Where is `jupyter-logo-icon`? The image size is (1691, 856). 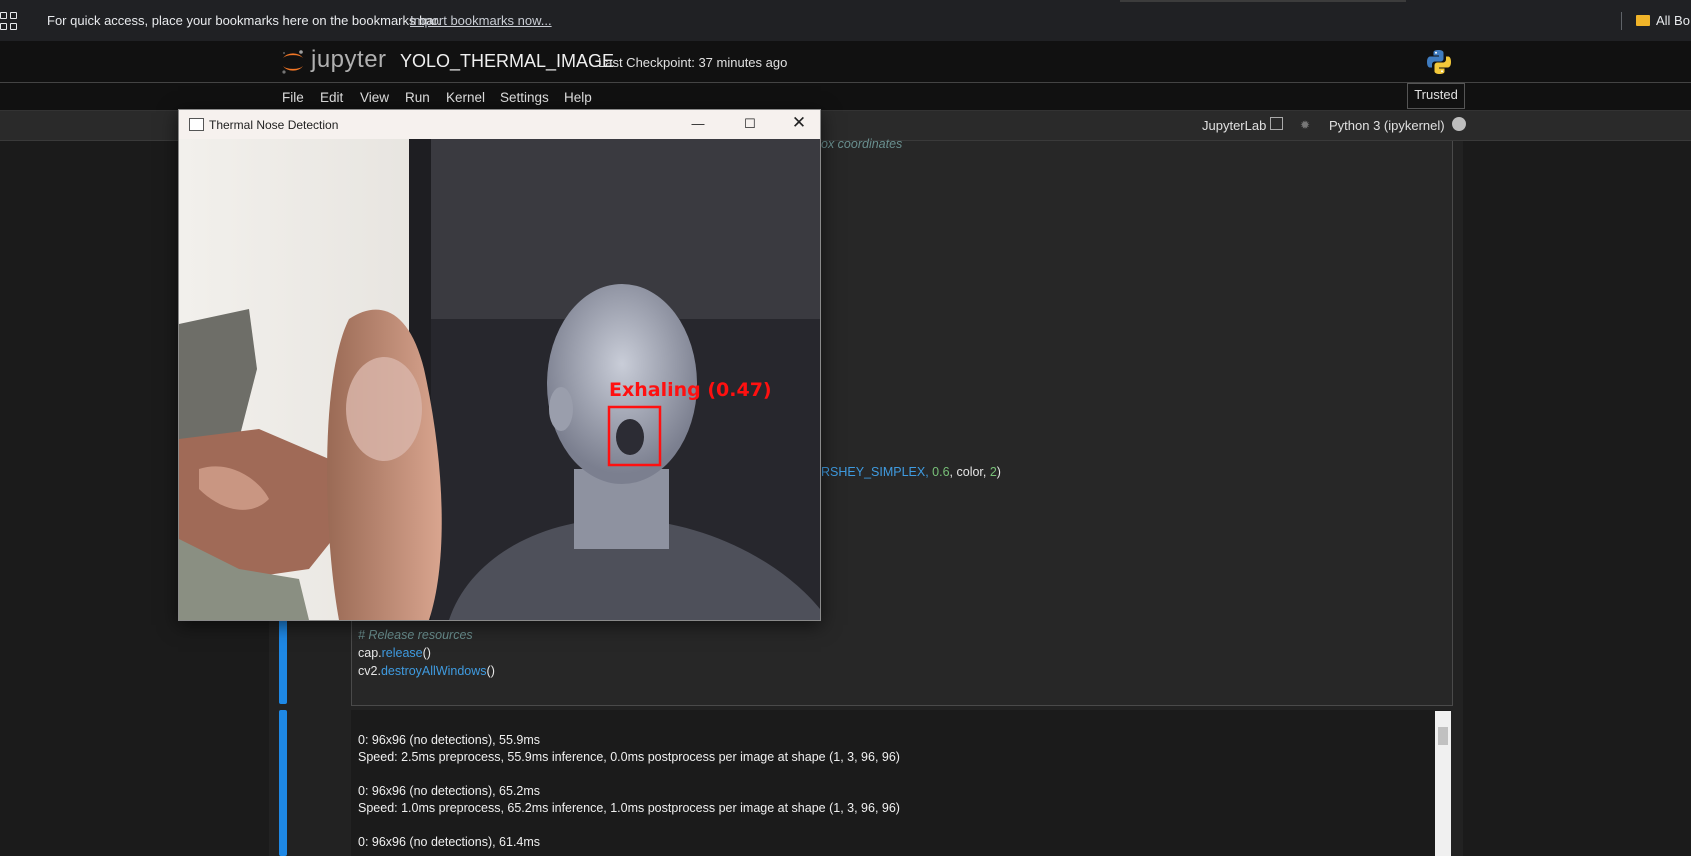
jupyter-logo-icon is located at coordinates (293, 62).